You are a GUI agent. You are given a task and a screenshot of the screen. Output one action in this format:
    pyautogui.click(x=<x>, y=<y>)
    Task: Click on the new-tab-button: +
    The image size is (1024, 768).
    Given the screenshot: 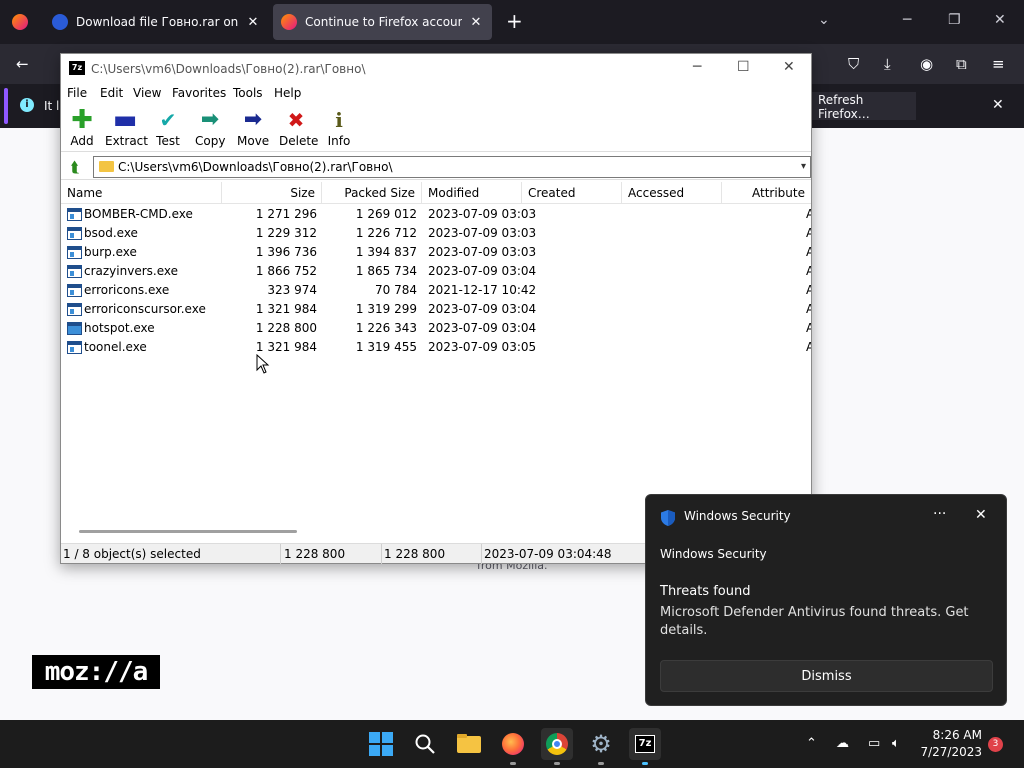 What is the action you would take?
    pyautogui.click(x=514, y=21)
    